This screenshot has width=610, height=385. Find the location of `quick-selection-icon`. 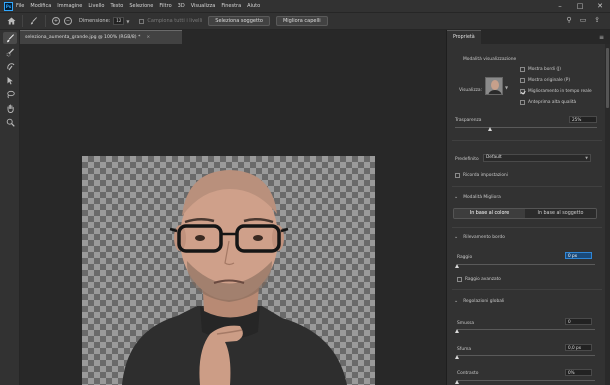

quick-selection-icon is located at coordinates (10, 52).